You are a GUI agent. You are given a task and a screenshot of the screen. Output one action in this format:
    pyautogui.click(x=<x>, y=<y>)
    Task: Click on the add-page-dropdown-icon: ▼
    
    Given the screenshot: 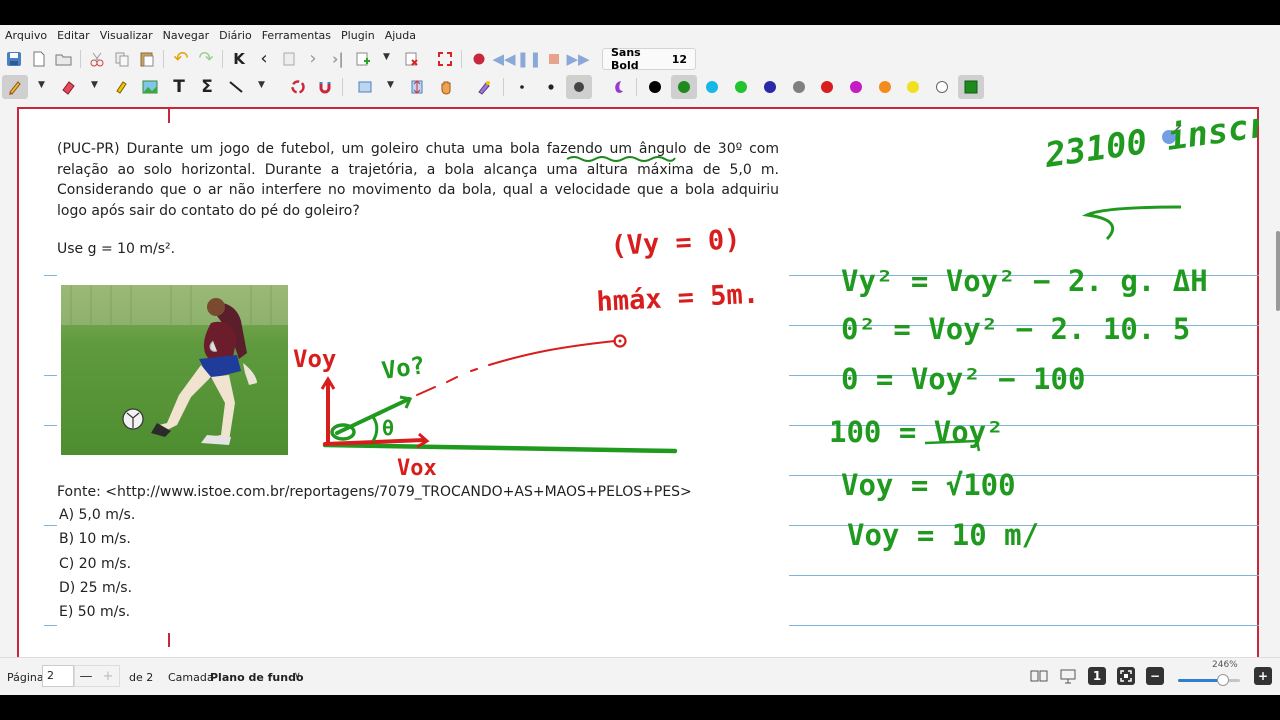 What is the action you would take?
    pyautogui.click(x=386, y=57)
    